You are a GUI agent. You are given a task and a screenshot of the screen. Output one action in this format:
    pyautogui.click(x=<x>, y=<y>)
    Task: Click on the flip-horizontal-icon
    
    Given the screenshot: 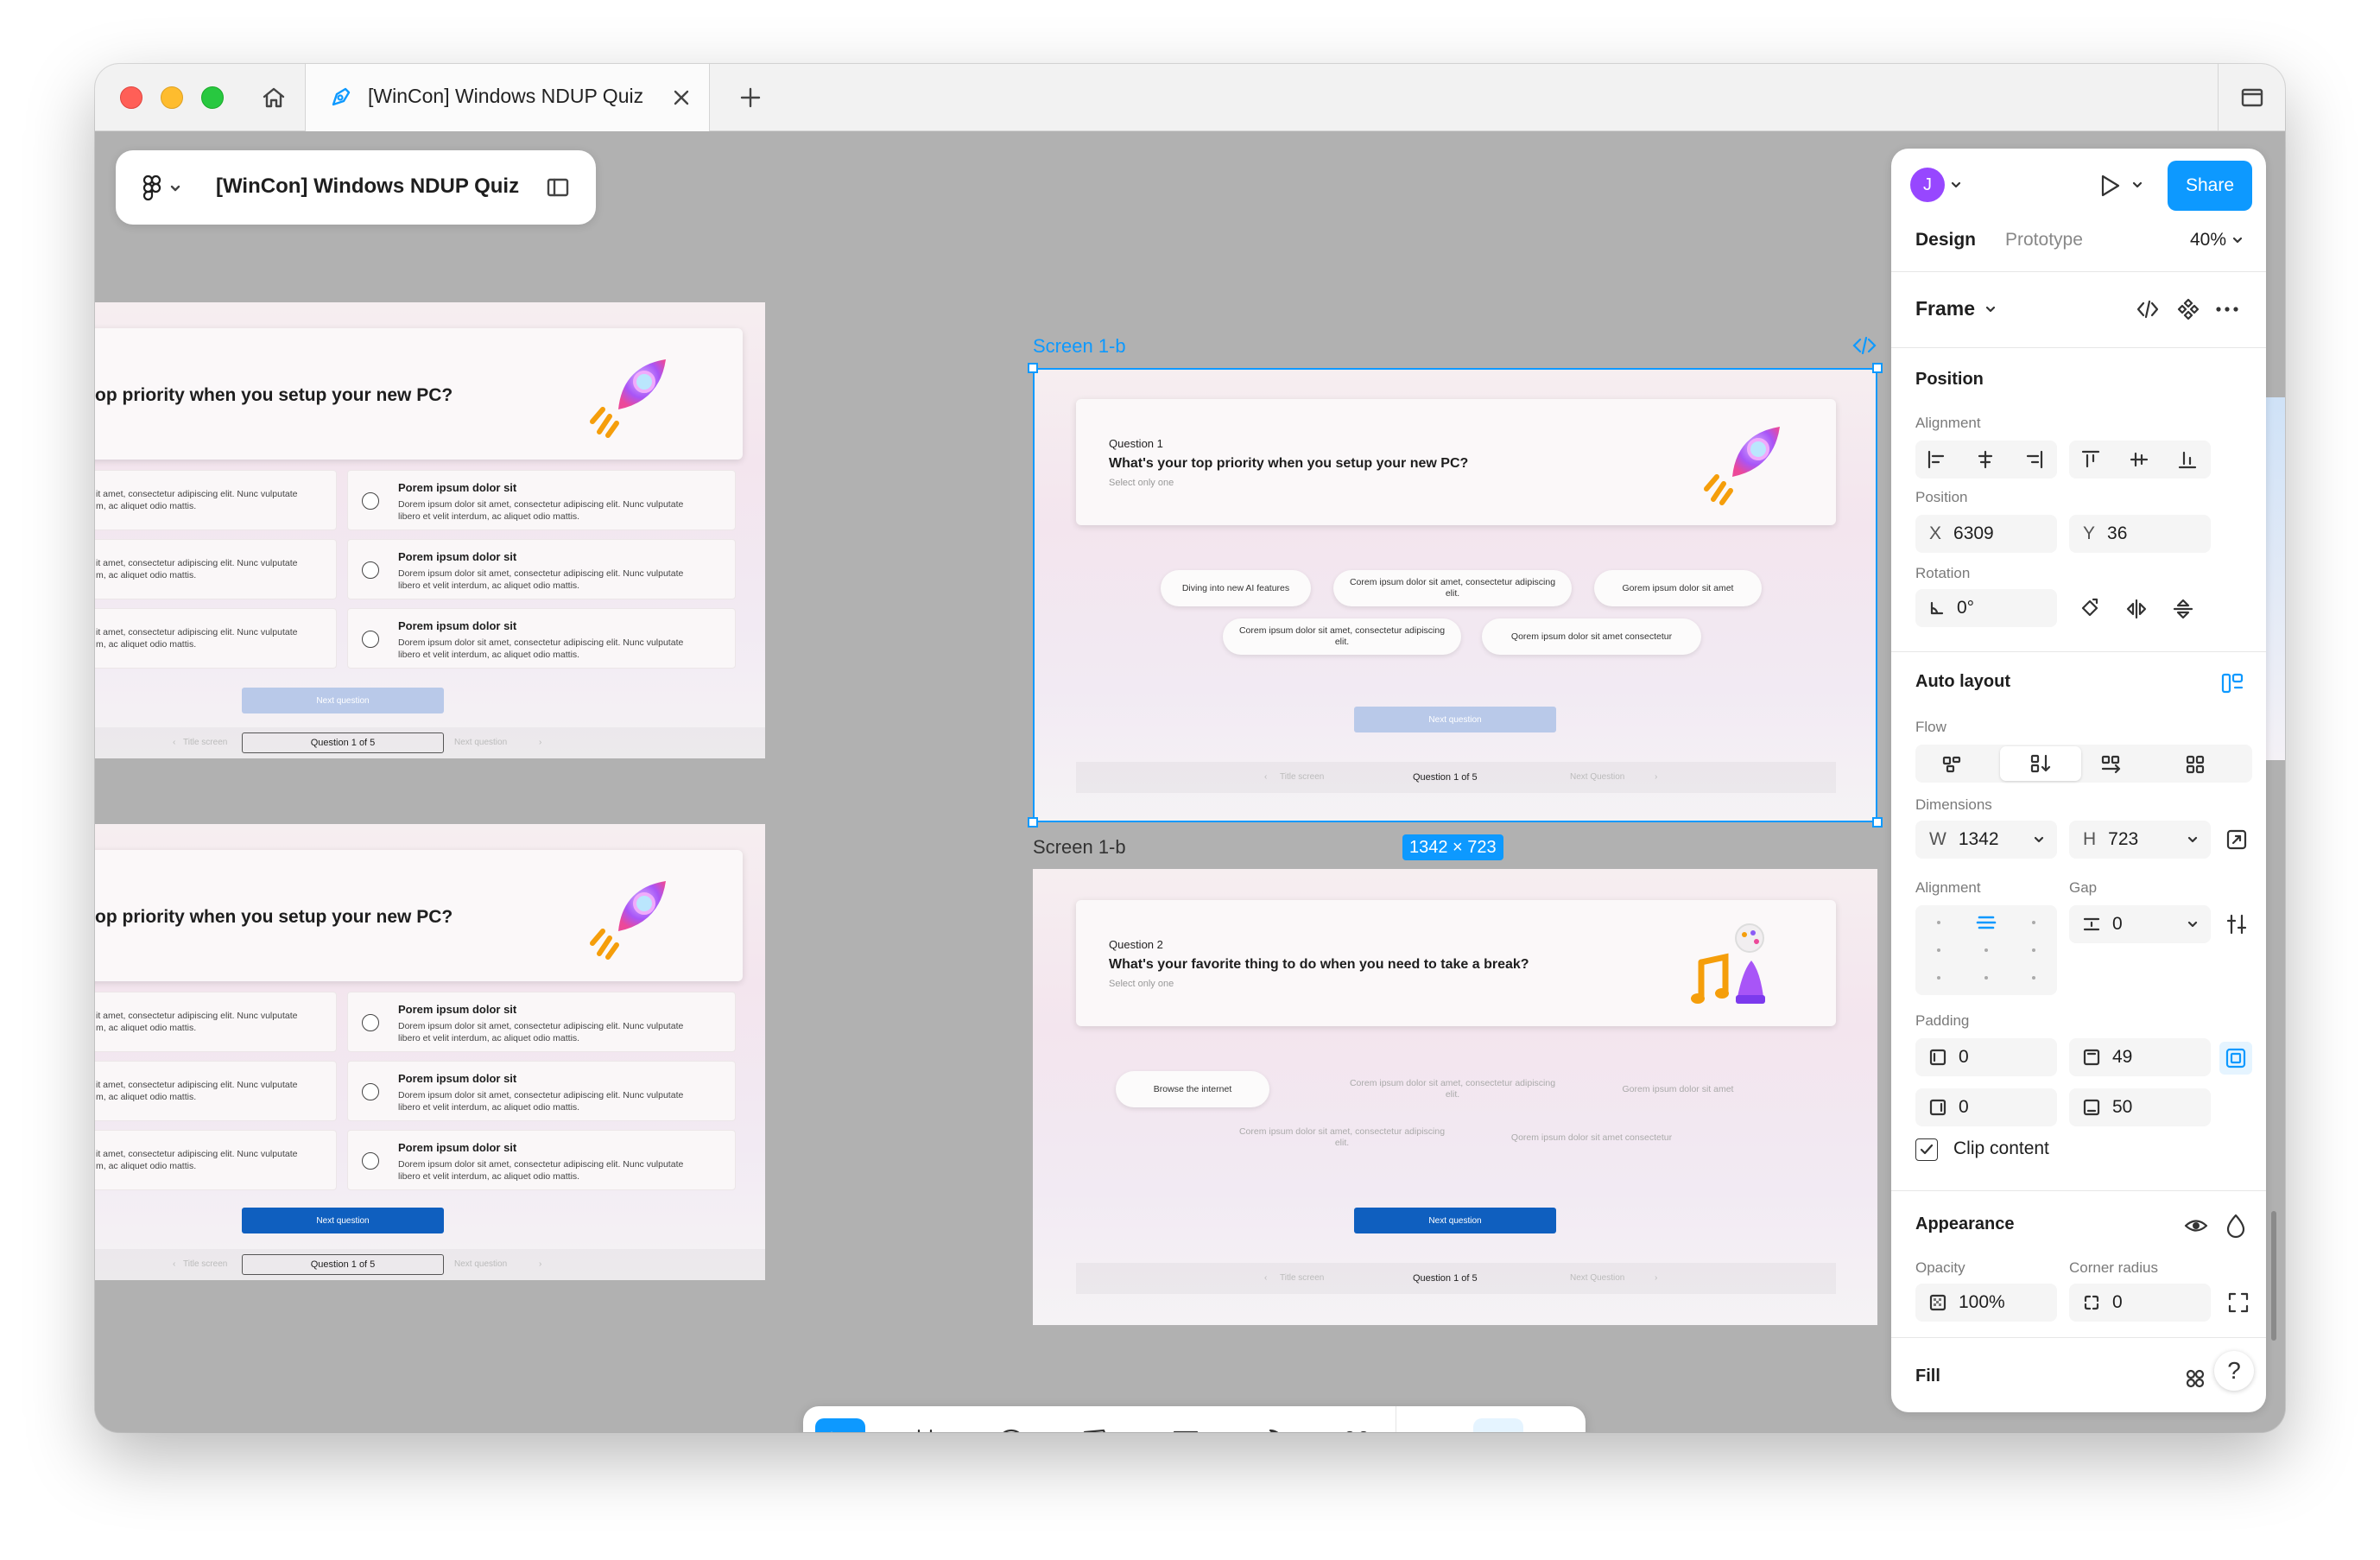 What is the action you would take?
    pyautogui.click(x=2137, y=609)
    